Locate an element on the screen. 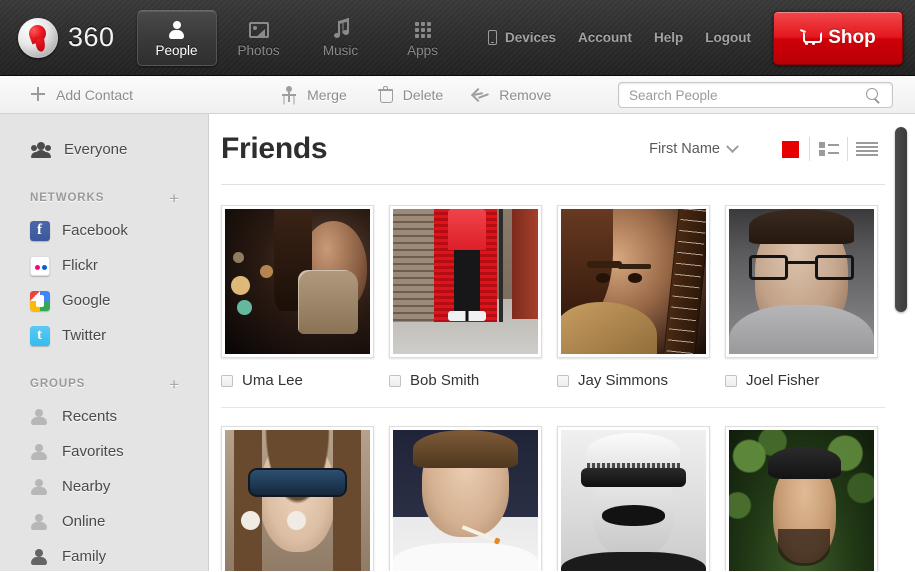  add-contact-label: Add Contact is located at coordinates (95, 94).